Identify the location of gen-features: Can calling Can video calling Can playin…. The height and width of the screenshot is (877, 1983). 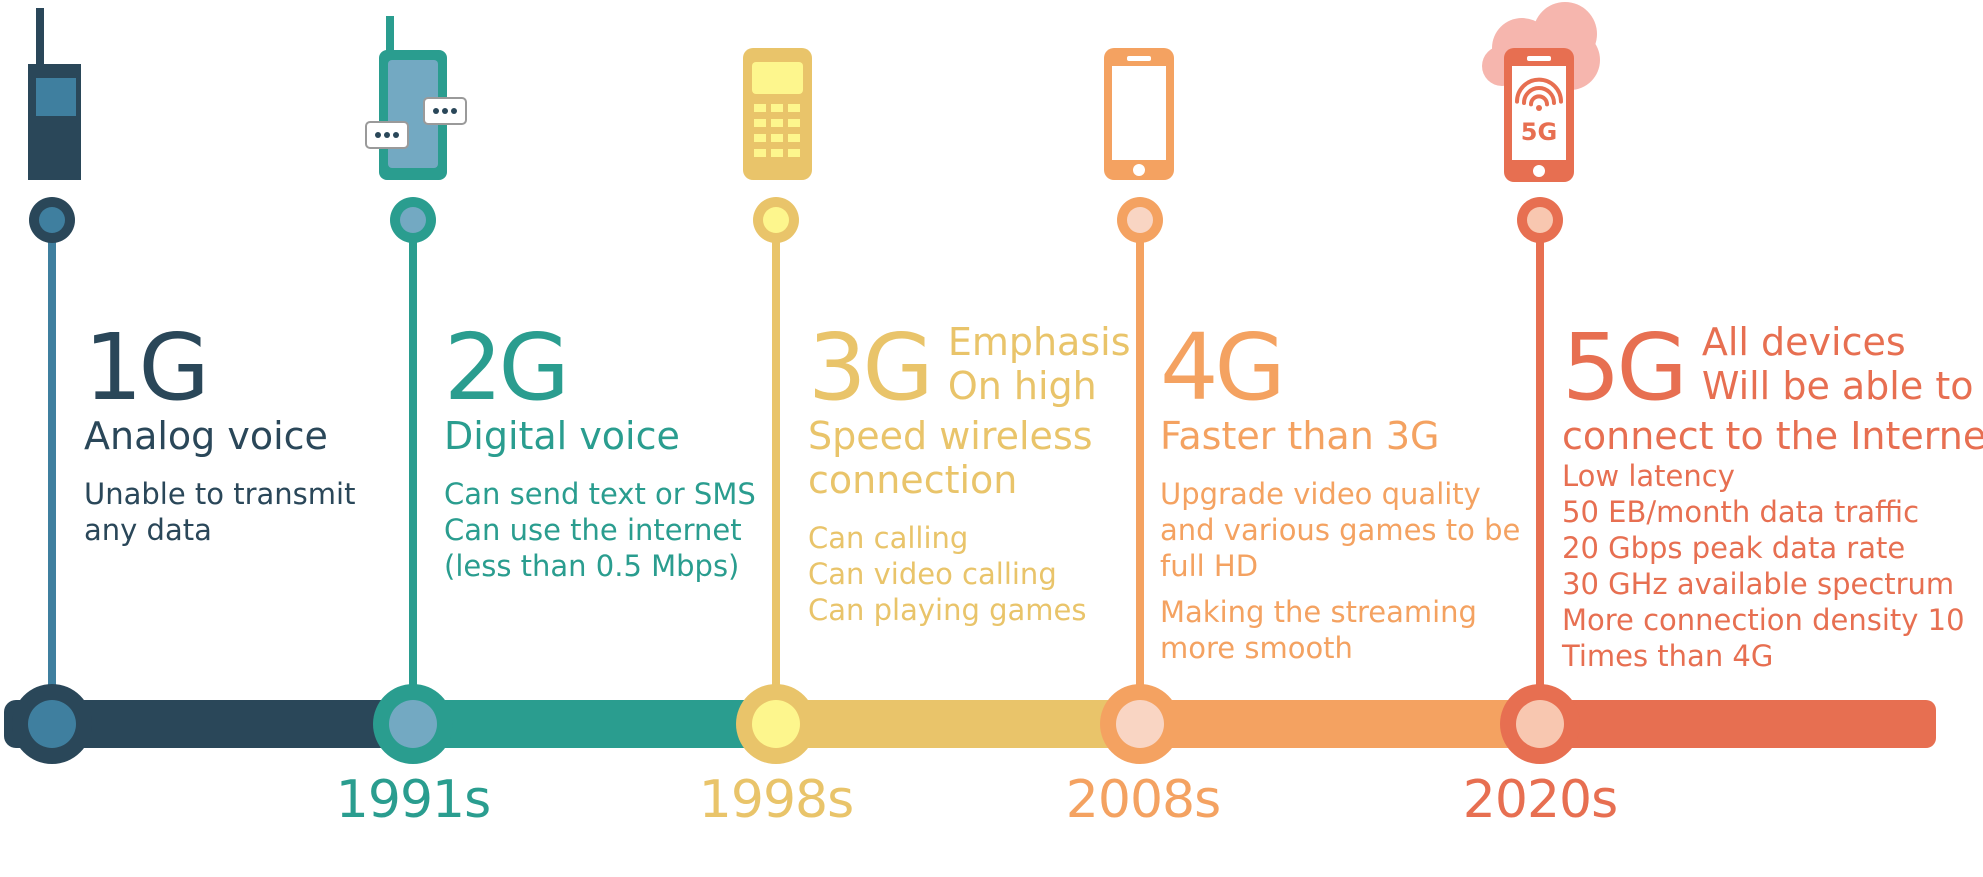
(969, 574).